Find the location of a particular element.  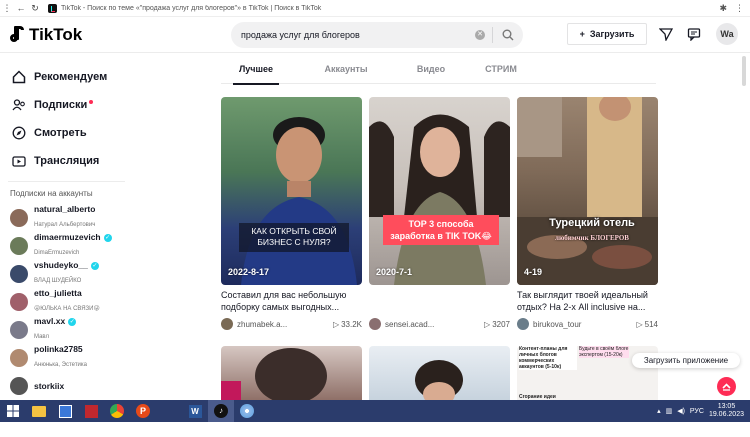

account-subtitle: ВЛАД ШУДЕЙКО is located at coordinates (58, 281).